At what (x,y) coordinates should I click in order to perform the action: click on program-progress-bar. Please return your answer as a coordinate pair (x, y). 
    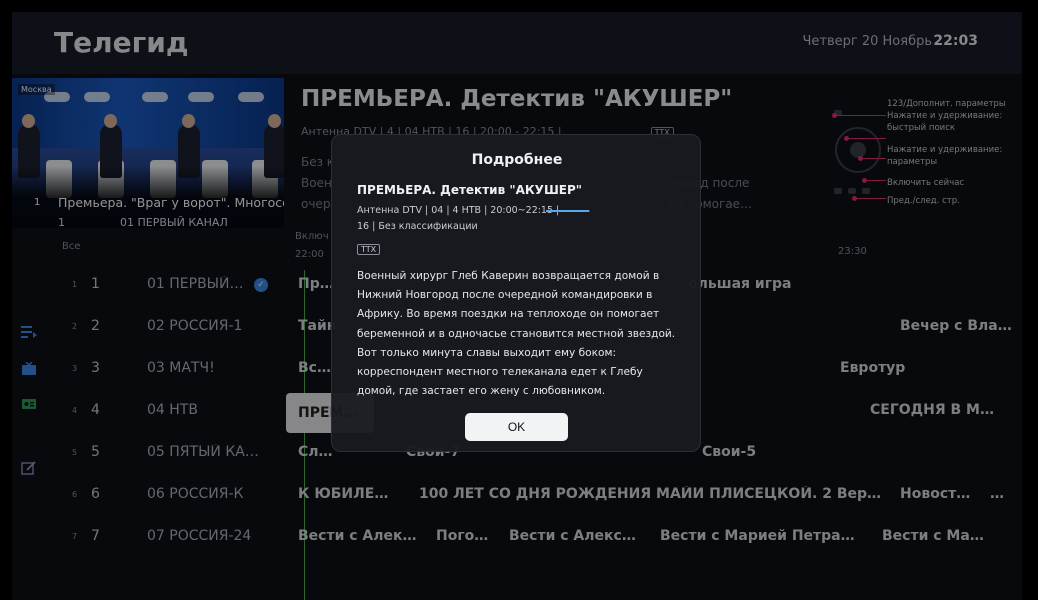
    Looking at the image, I should click on (568, 211).